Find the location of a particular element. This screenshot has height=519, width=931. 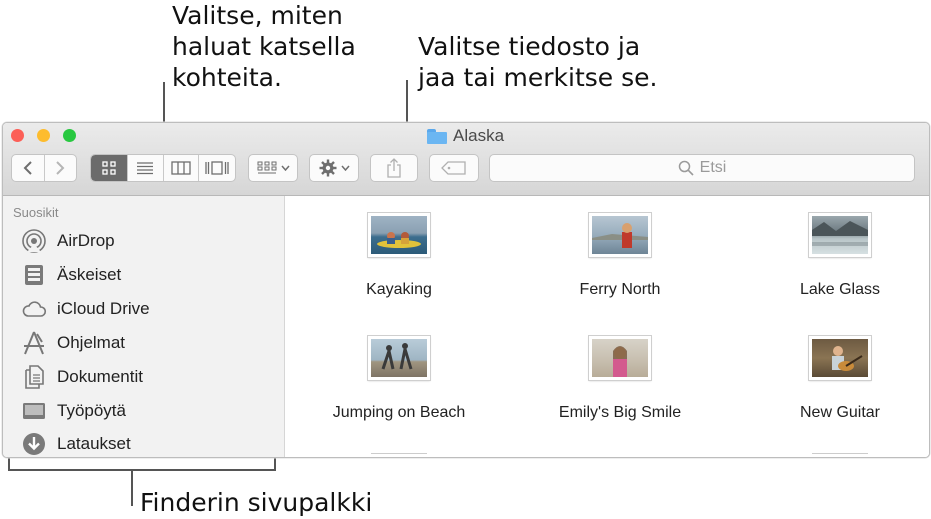

group-button is located at coordinates (273, 168).